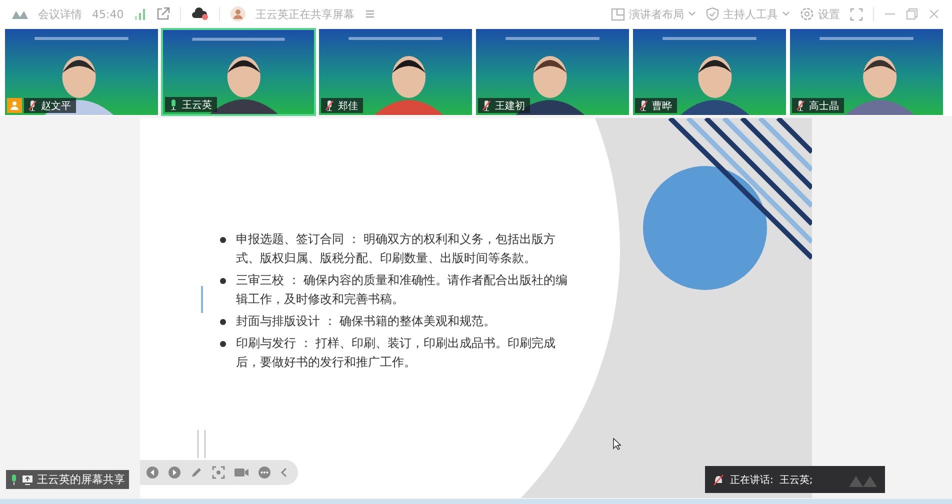 This screenshot has height=504, width=952. What do you see at coordinates (163, 14) in the screenshot?
I see `share-out-icon` at bounding box center [163, 14].